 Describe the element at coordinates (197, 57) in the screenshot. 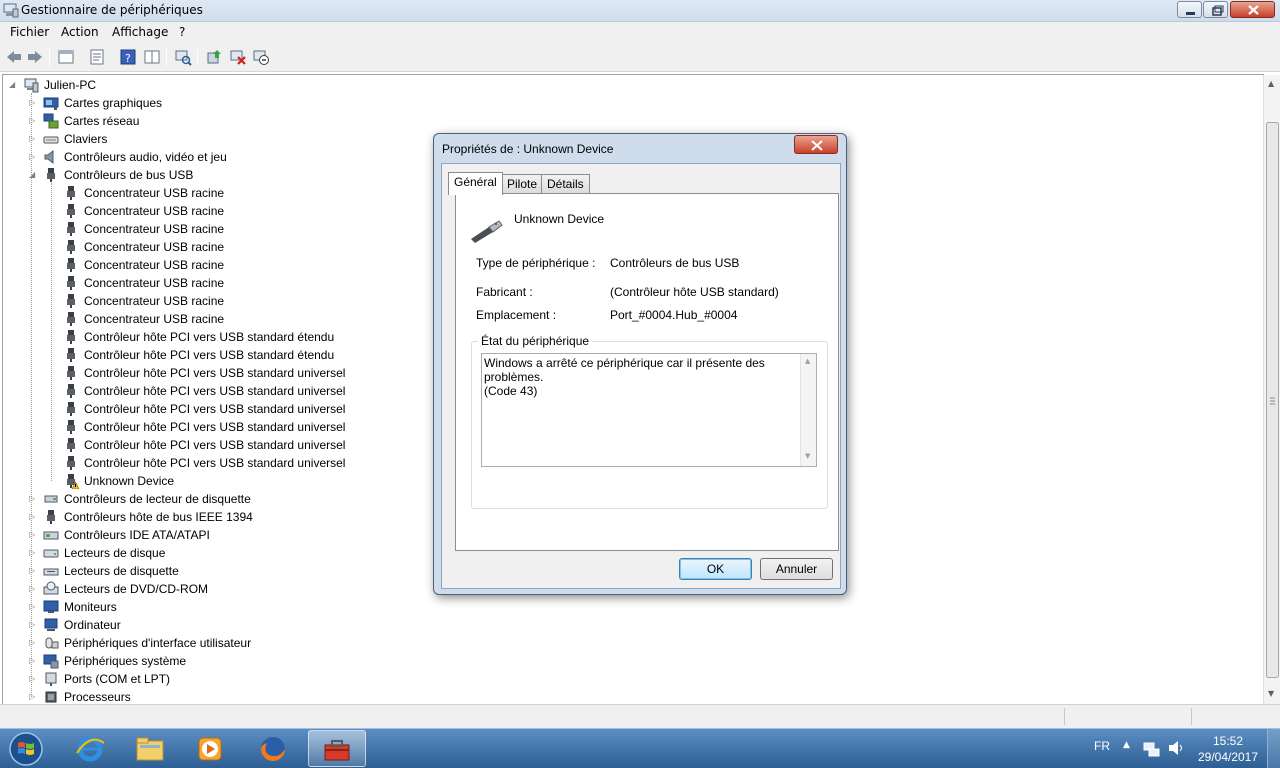

I see `toolbar-separator` at that location.